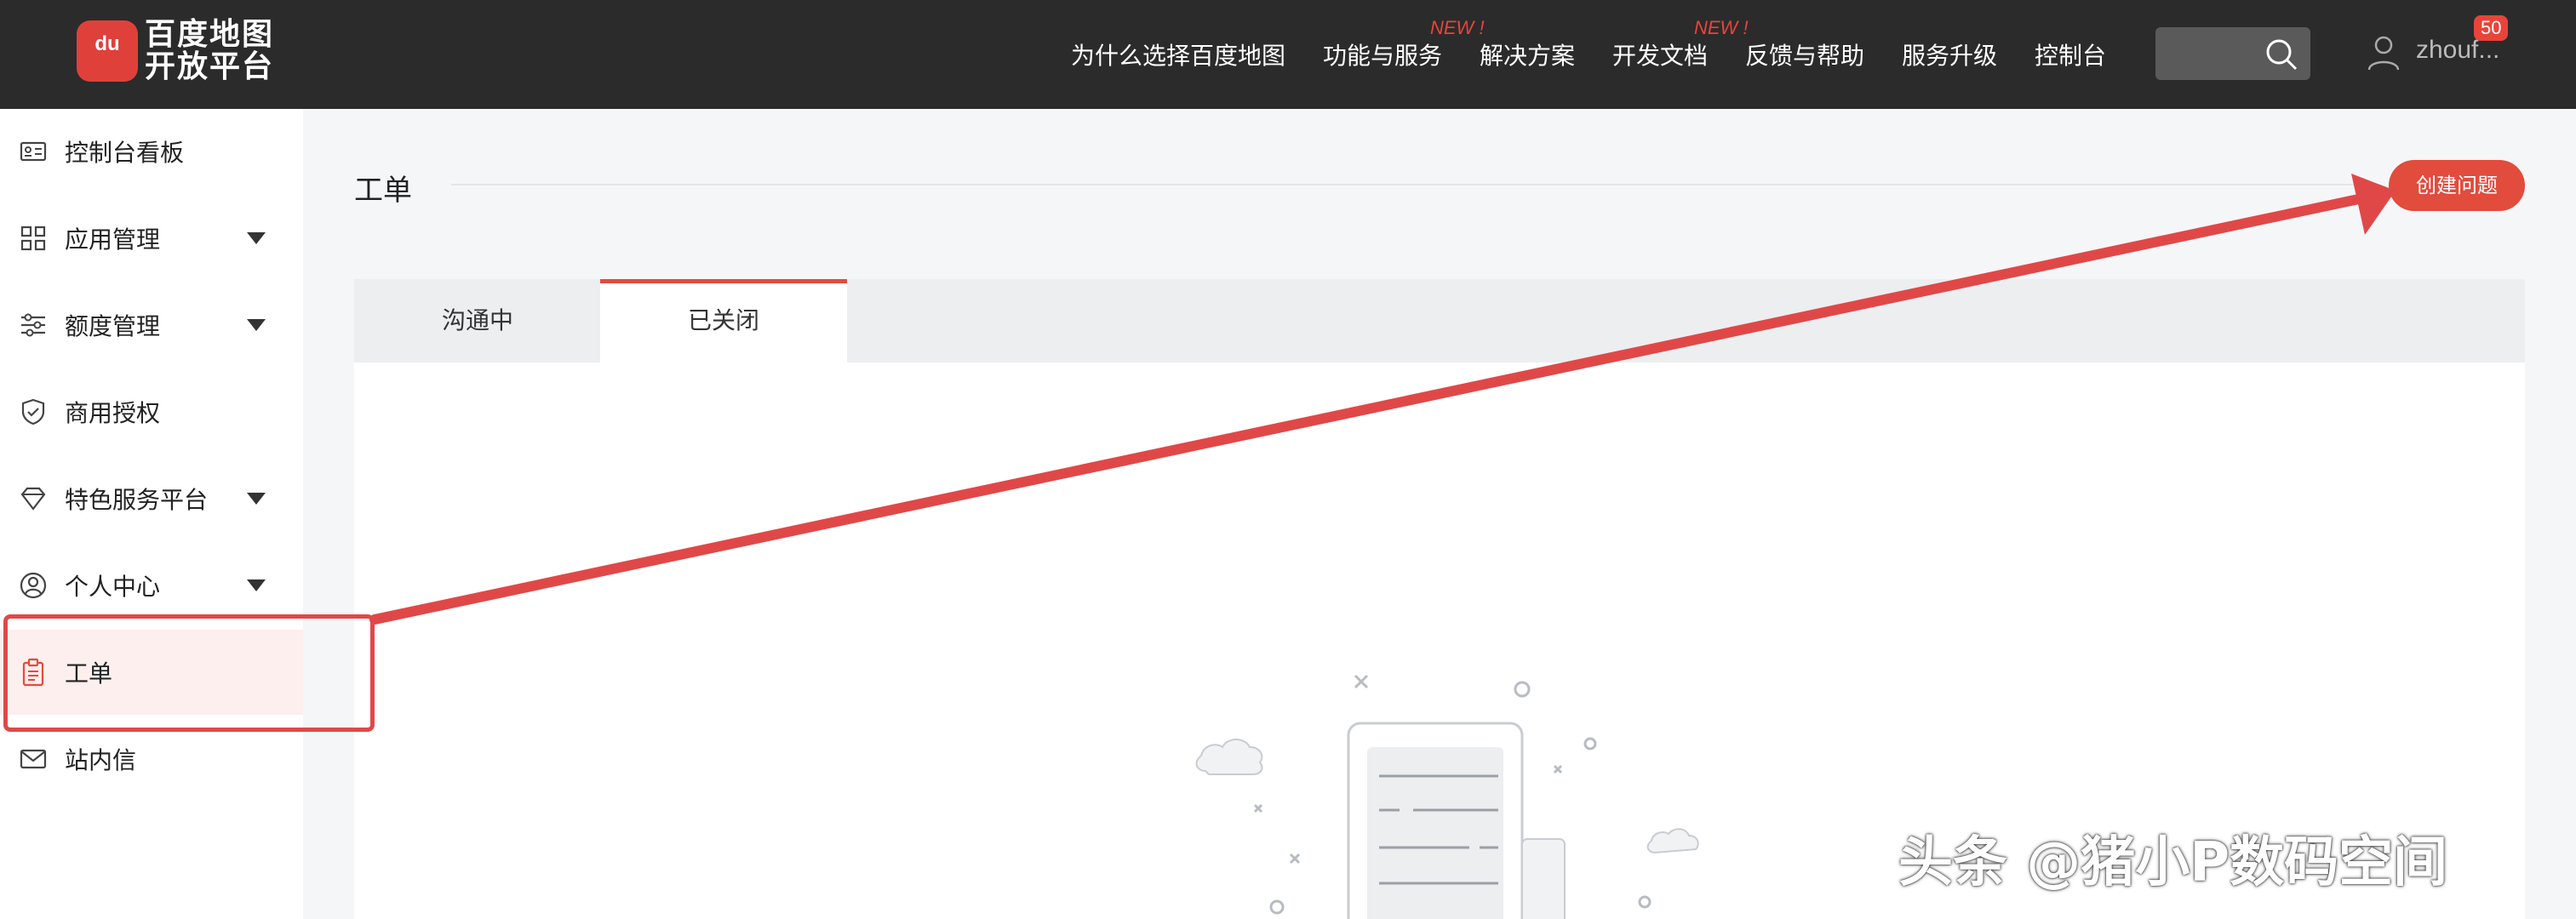 The height and width of the screenshot is (919, 2576). I want to click on user-icon, so click(2384, 52).